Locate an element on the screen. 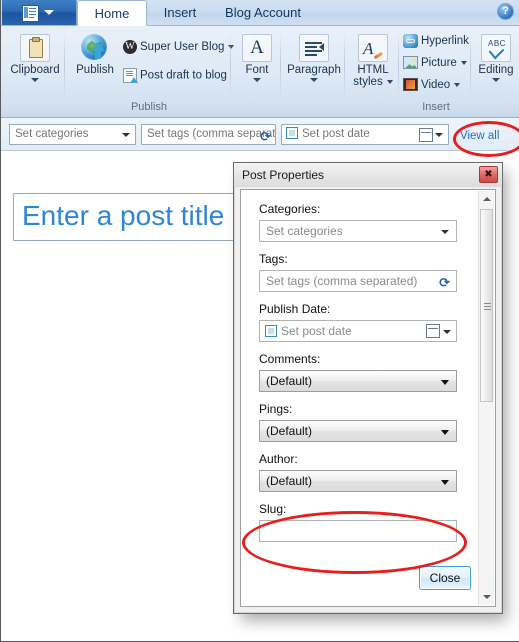 The width and height of the screenshot is (519, 642). ribbon-group-font: A Font is located at coordinates (257, 71).